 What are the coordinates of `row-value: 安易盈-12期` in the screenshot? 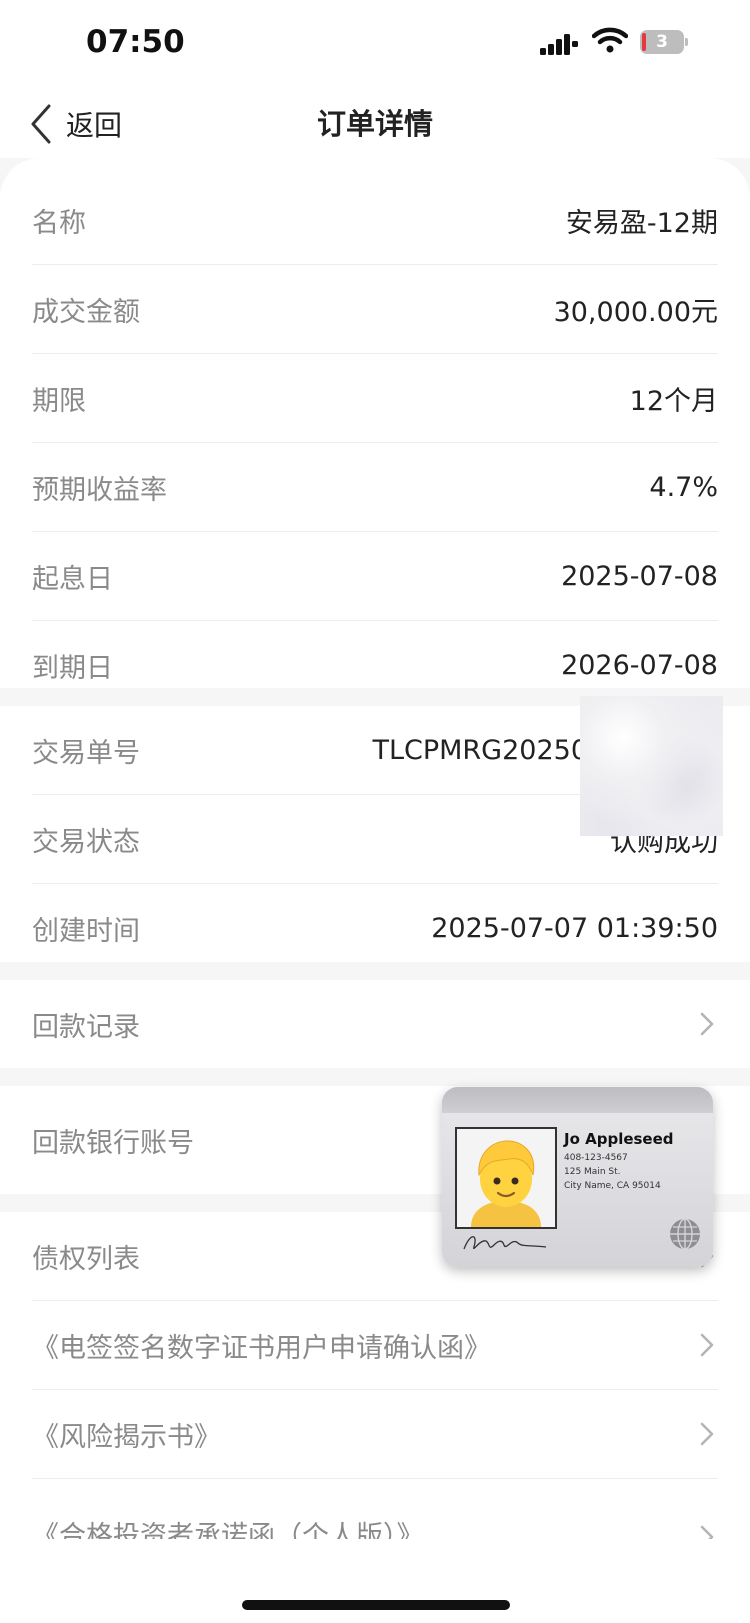 It's located at (641, 223).